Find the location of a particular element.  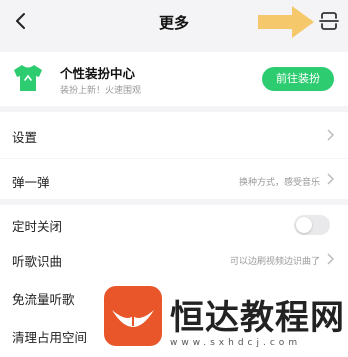

top-bar: 更多 is located at coordinates (174, 23).